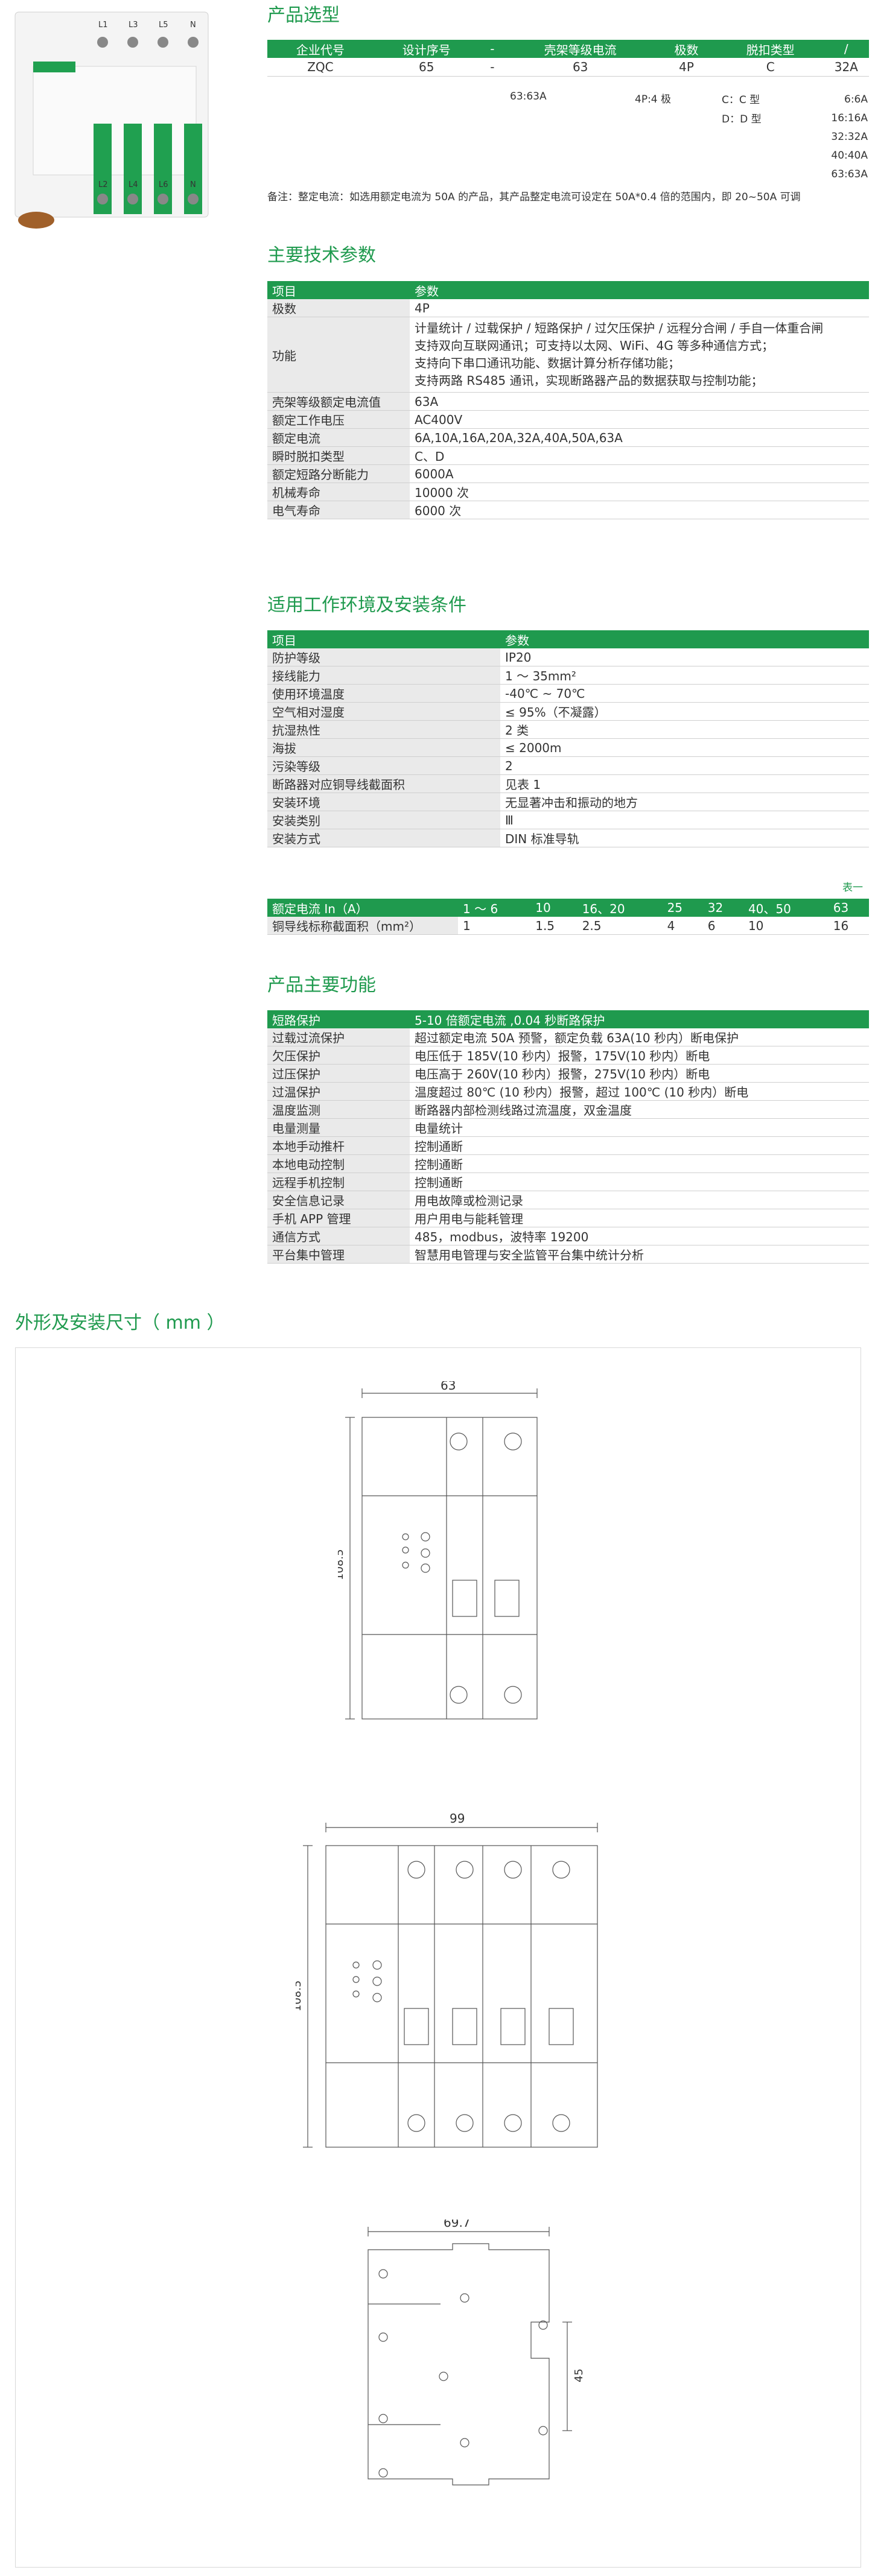  Describe the element at coordinates (684, 729) in the screenshot. I see `env-value: 2 类` at that location.